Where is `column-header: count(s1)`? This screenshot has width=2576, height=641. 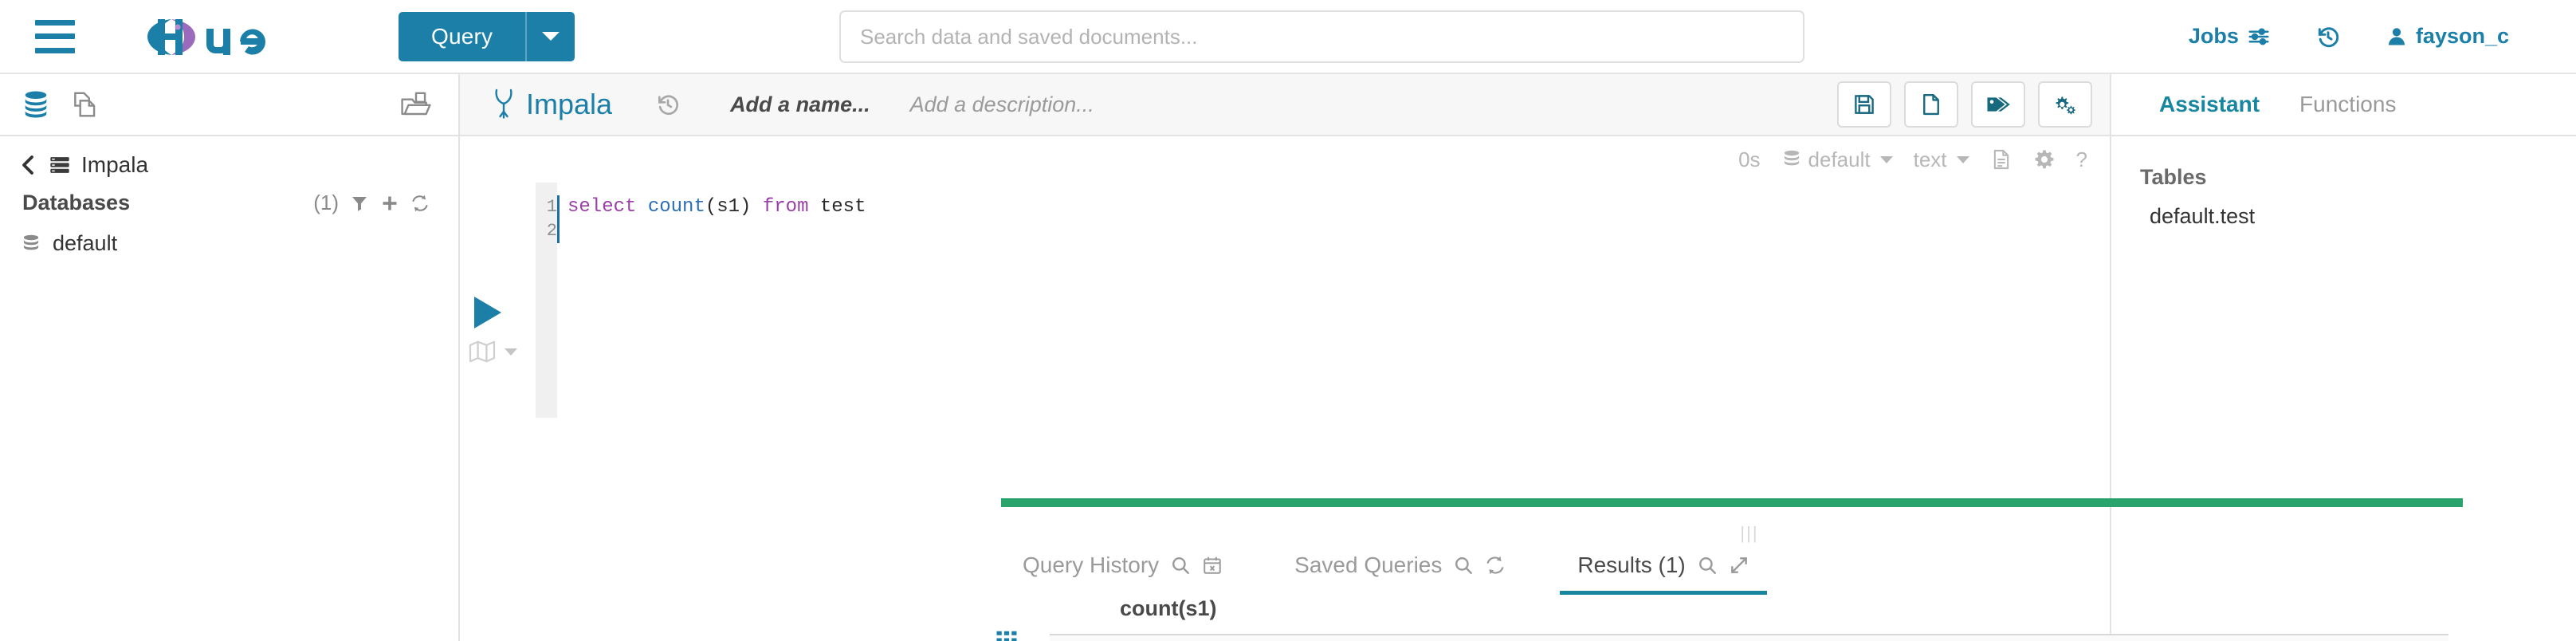 column-header: count(s1) is located at coordinates (1168, 608).